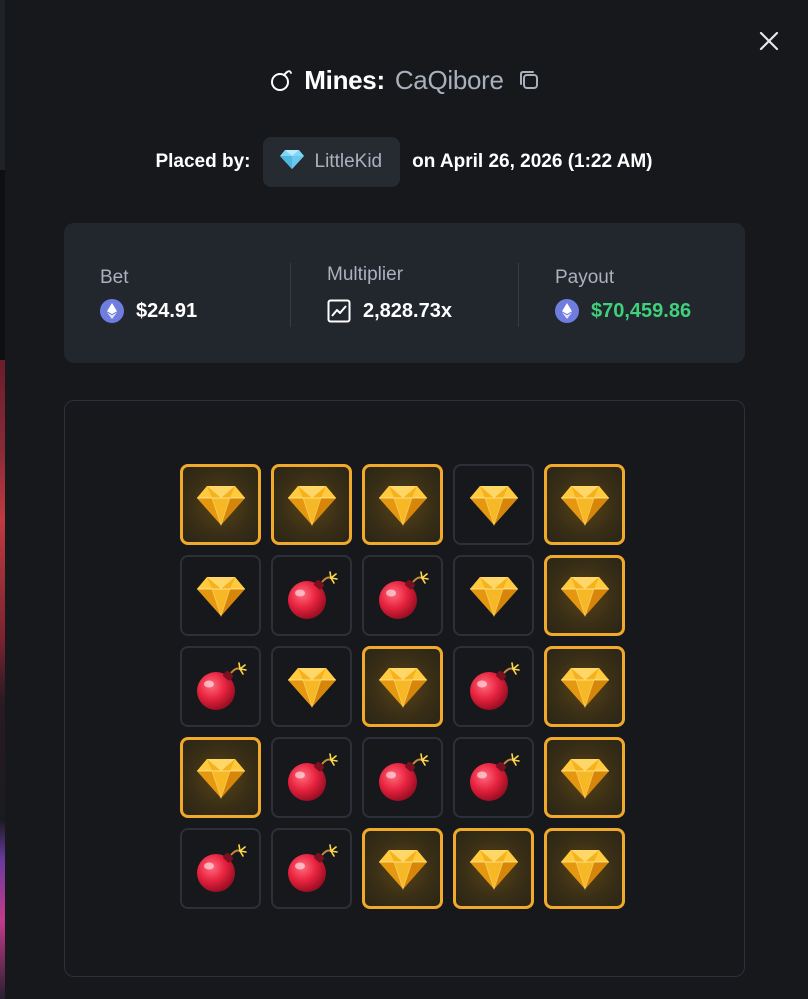  I want to click on game-name: Mines:, so click(344, 79).